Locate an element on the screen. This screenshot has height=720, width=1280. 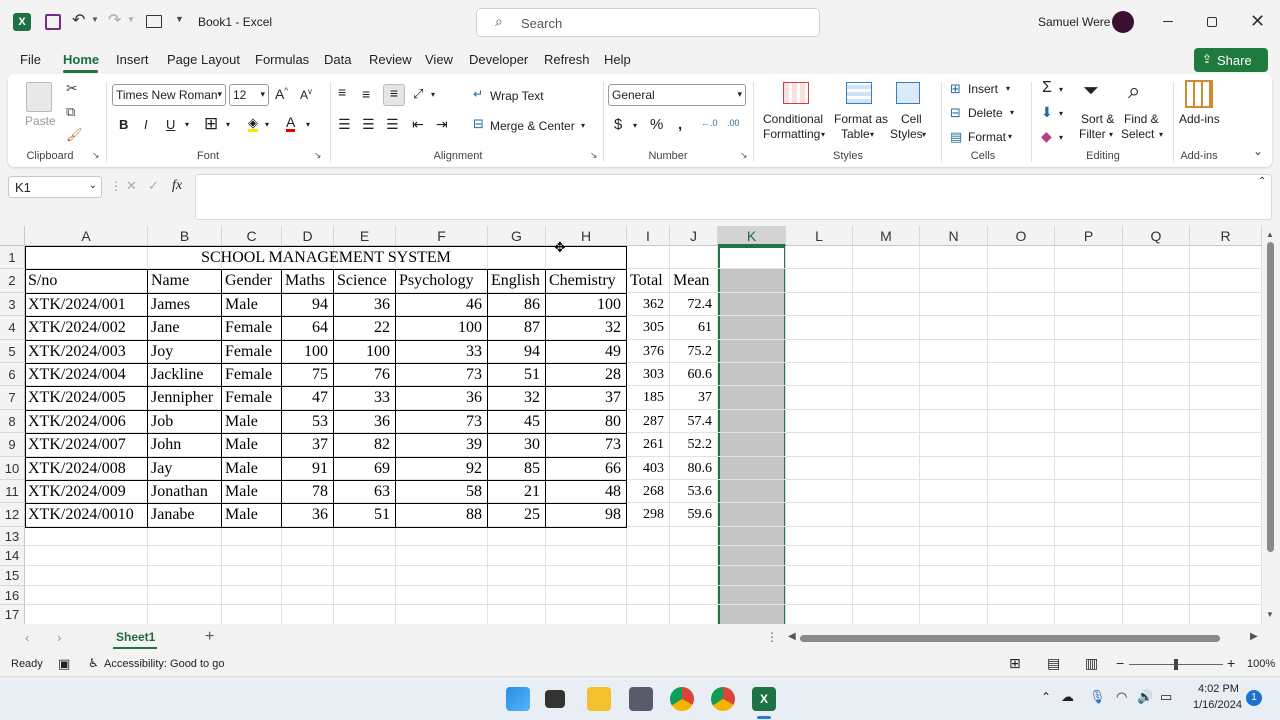
data-cell: 48 is located at coordinates (586, 491).